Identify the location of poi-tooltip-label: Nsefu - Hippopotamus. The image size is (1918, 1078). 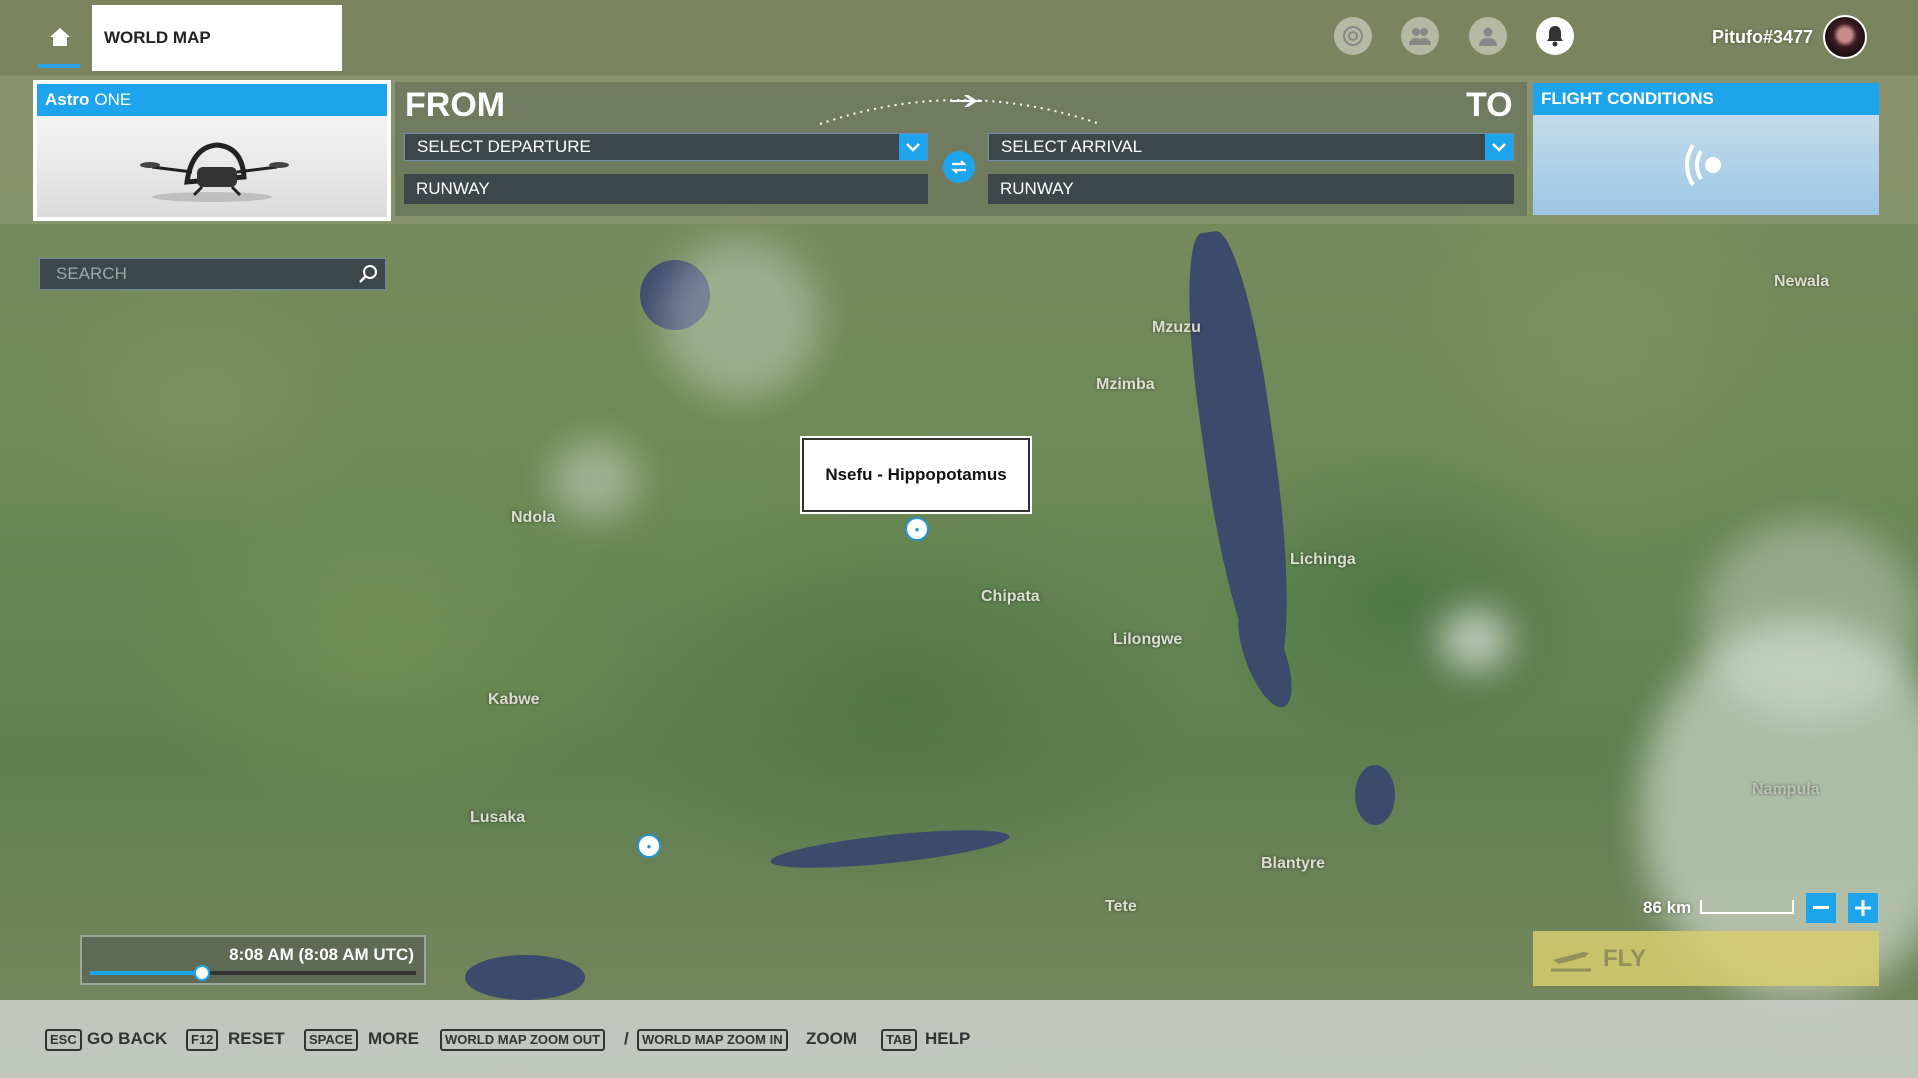
(916, 474).